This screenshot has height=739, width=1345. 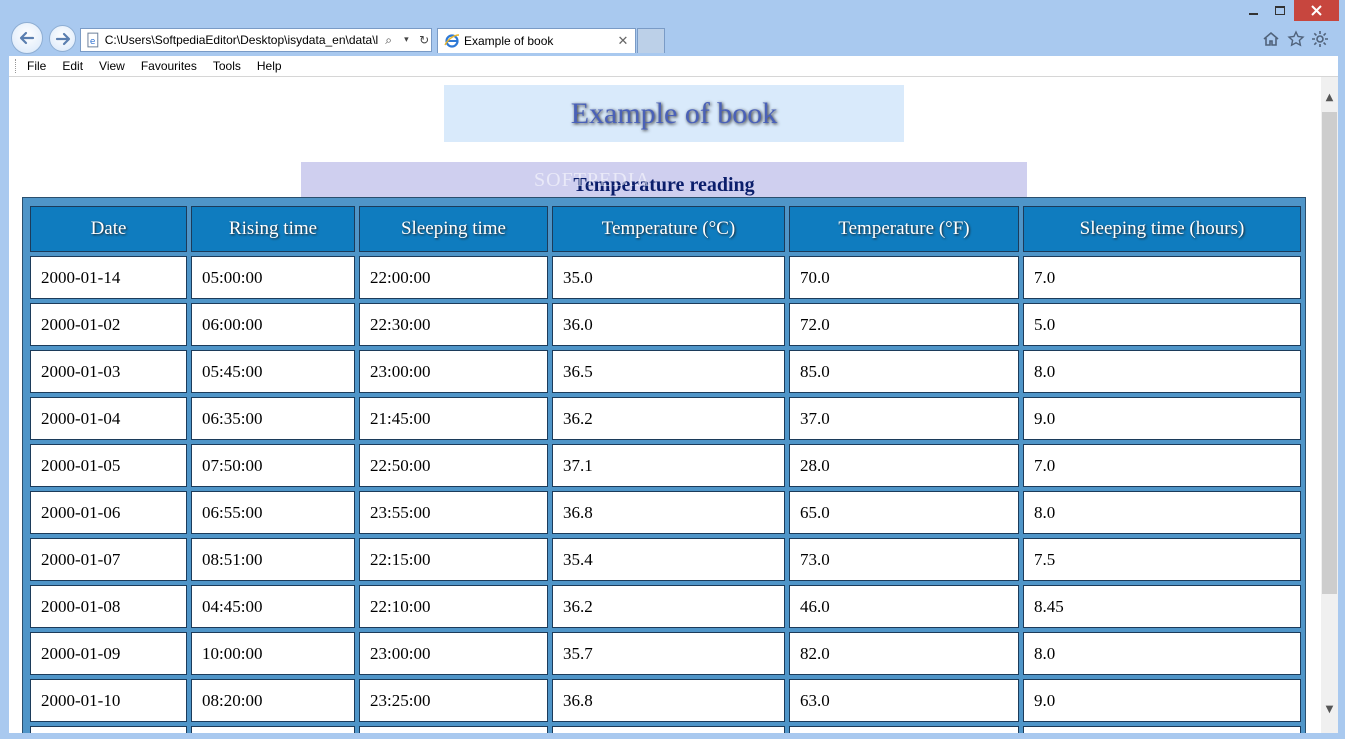 What do you see at coordinates (1320, 39) in the screenshot?
I see `gear-icon` at bounding box center [1320, 39].